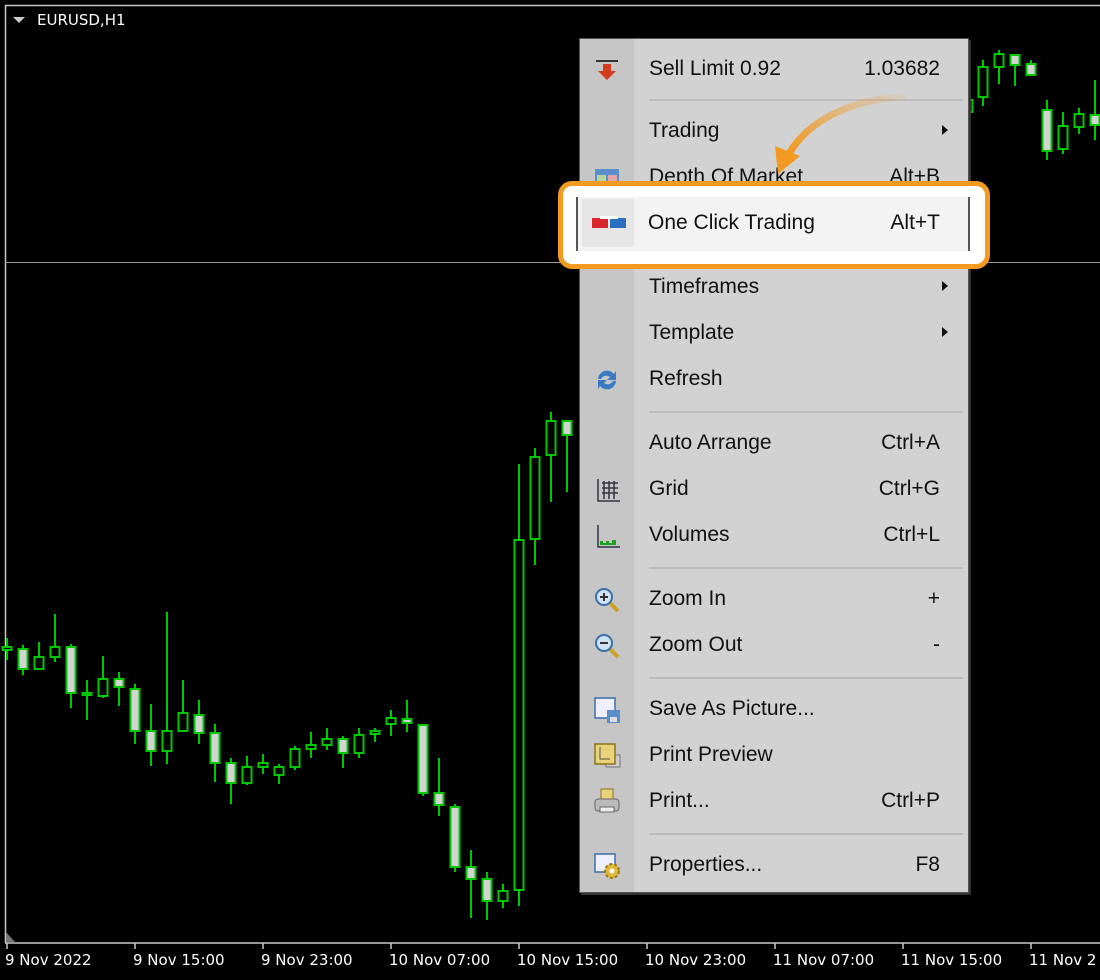  Describe the element at coordinates (609, 222) in the screenshot. I see `one-click-trading-icon` at that location.